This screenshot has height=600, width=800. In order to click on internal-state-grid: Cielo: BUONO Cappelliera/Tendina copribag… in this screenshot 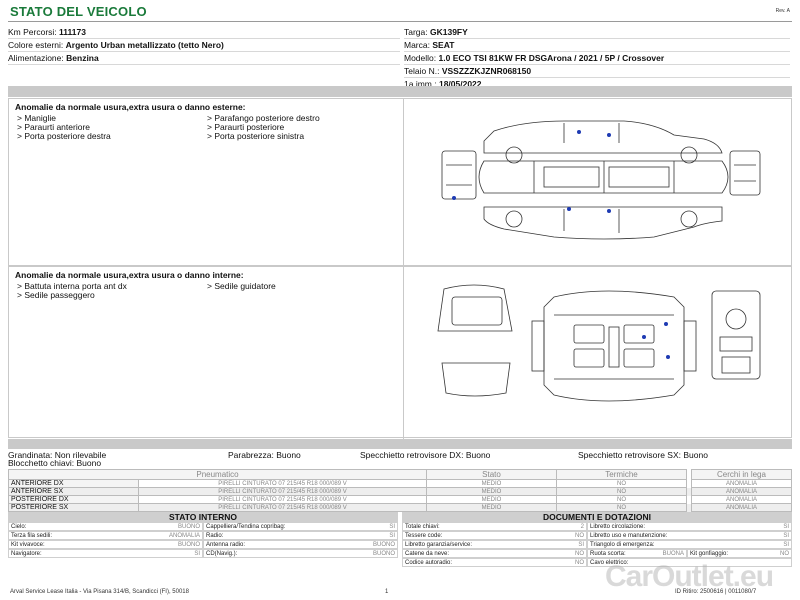, I will do `click(203, 540)`.